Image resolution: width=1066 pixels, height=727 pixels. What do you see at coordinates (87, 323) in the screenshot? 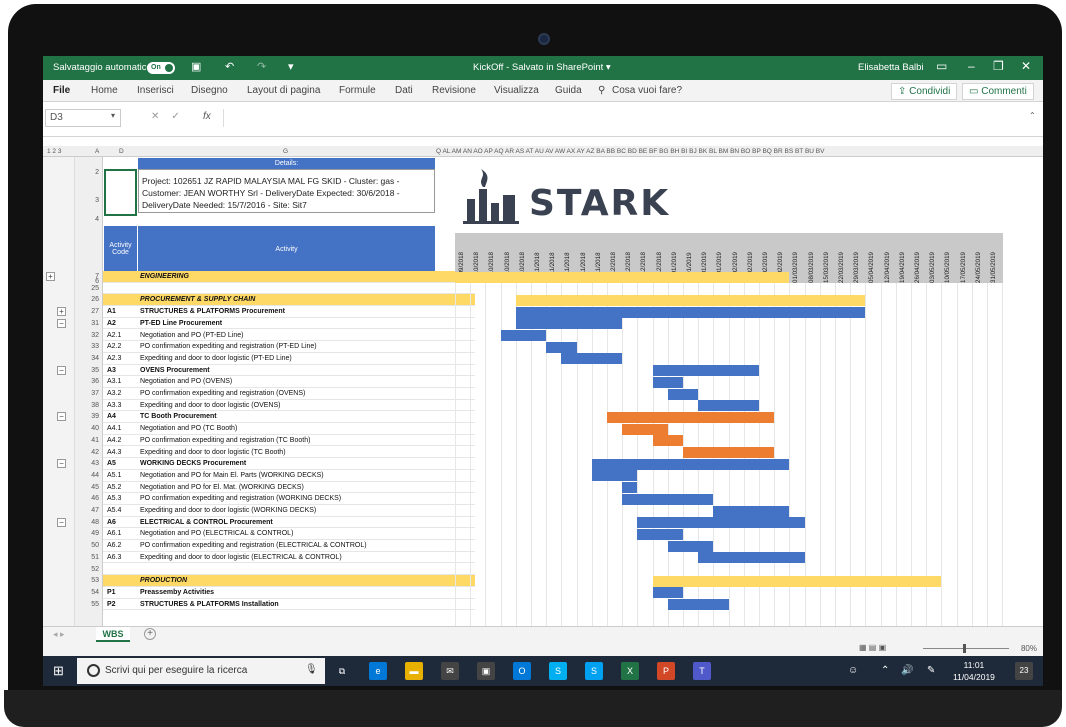
I see `row-number: 31` at bounding box center [87, 323].